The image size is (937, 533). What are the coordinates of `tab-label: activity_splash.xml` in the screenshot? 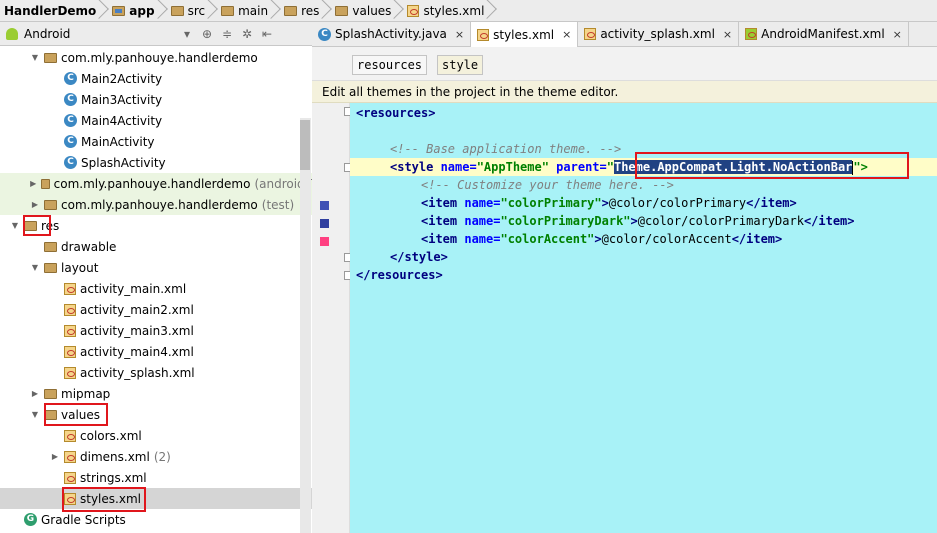 It's located at (657, 34).